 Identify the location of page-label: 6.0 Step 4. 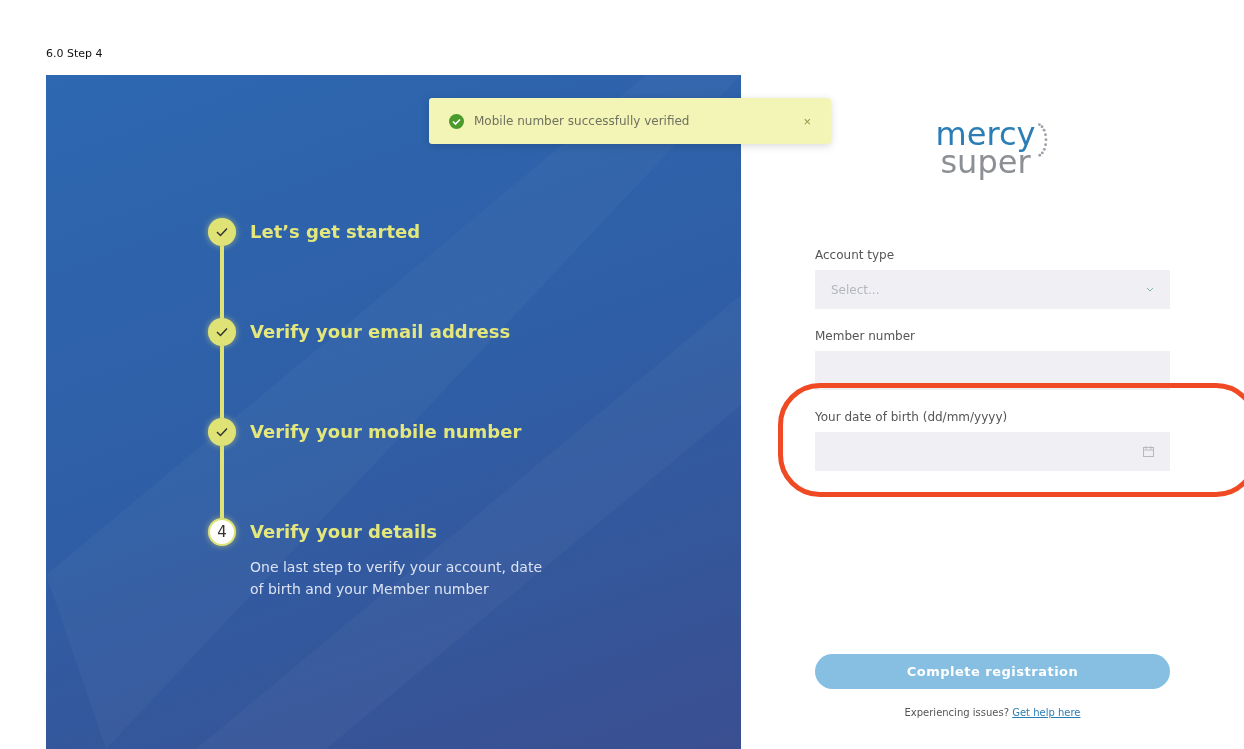
(74, 54).